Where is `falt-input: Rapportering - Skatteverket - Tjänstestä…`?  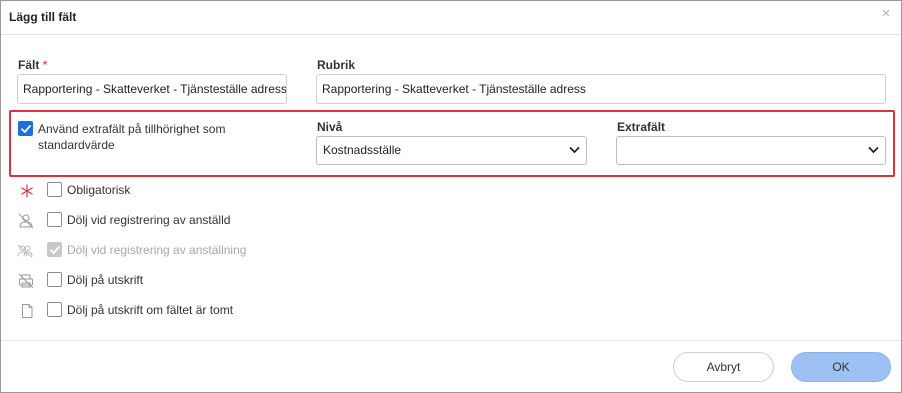
falt-input: Rapportering - Skatteverket - Tjänstestä… is located at coordinates (152, 89).